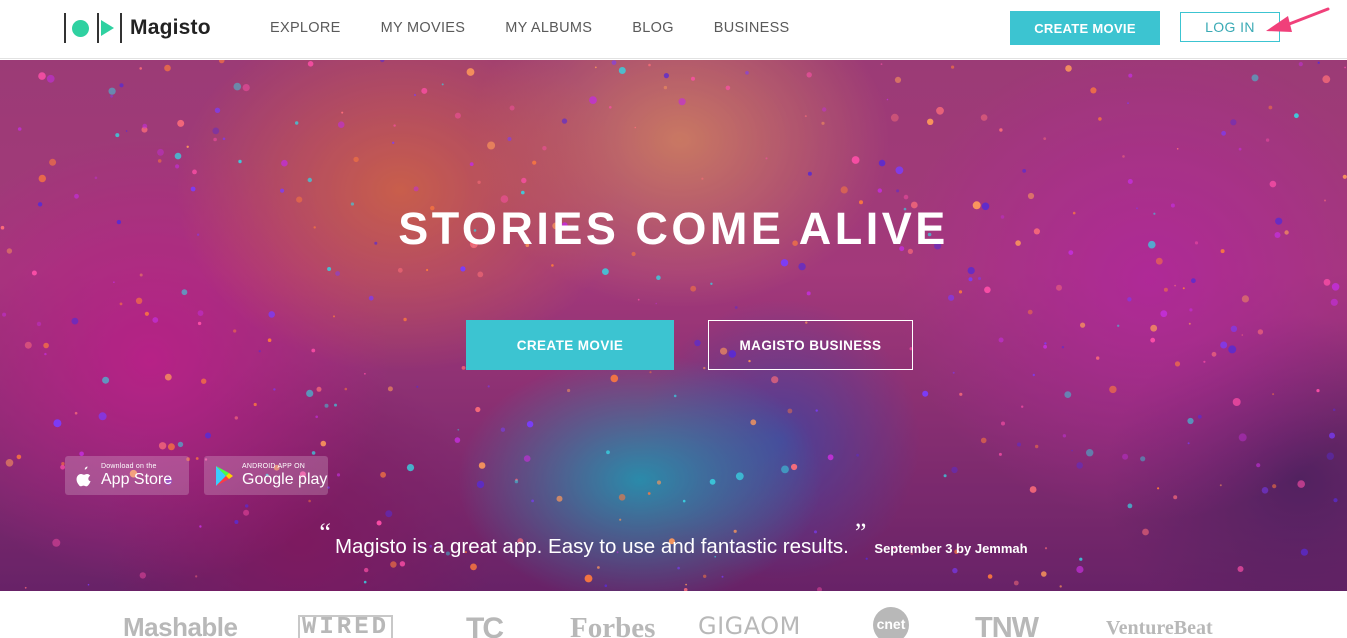 Image resolution: width=1347 pixels, height=638 pixels. Describe the element at coordinates (325, 532) in the screenshot. I see `open-quote-mark: “` at that location.